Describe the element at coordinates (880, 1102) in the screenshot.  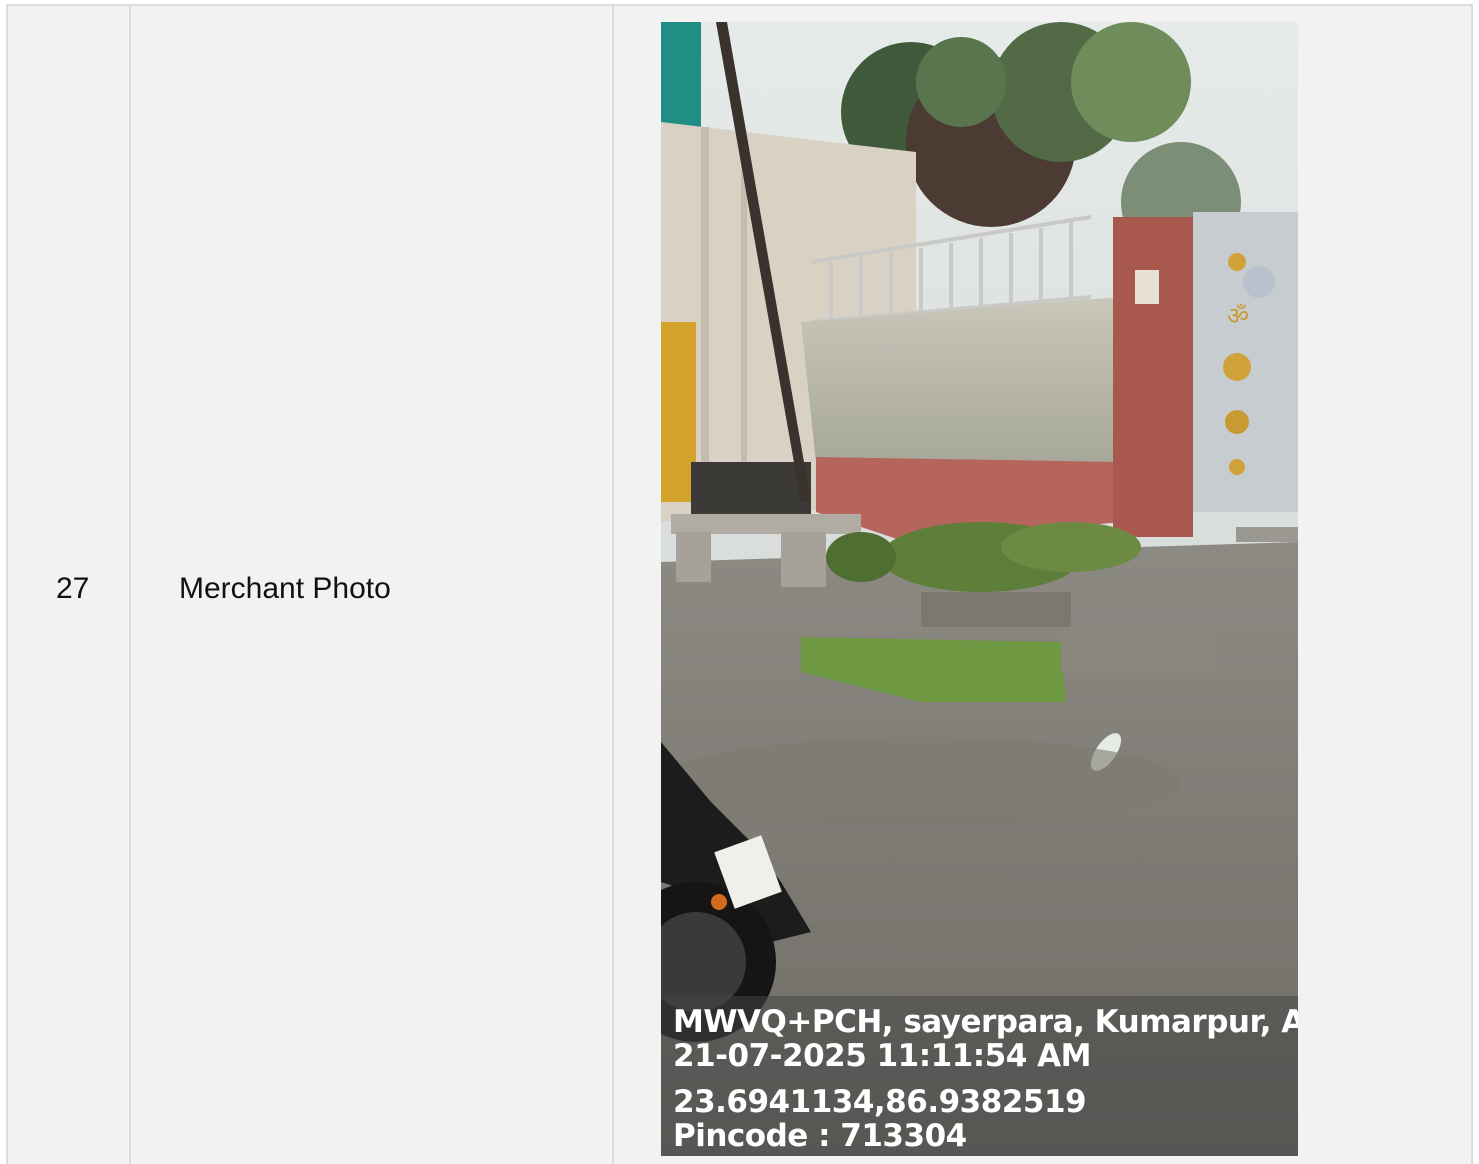
I see `overlay-coordinates: 23.6941134,86.9382519` at that location.